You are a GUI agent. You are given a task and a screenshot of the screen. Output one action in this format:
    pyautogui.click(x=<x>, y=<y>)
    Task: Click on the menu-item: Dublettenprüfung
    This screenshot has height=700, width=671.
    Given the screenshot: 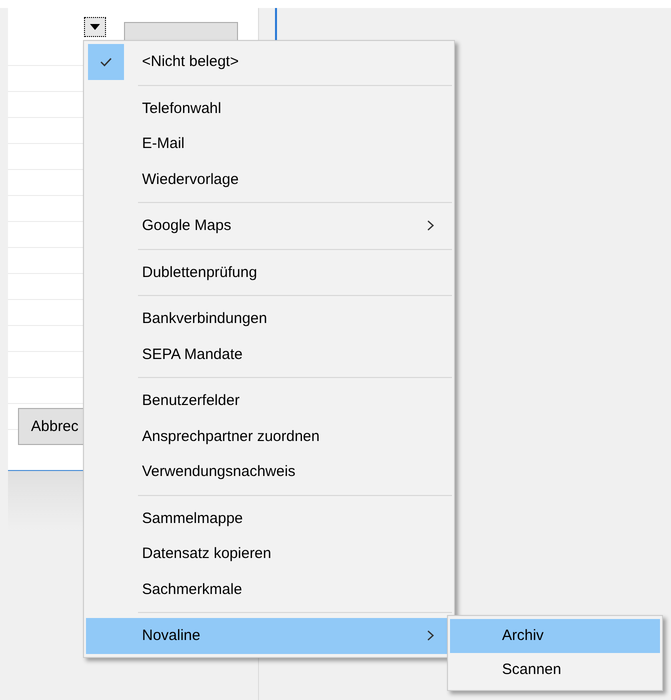 What is the action you would take?
    pyautogui.click(x=269, y=272)
    